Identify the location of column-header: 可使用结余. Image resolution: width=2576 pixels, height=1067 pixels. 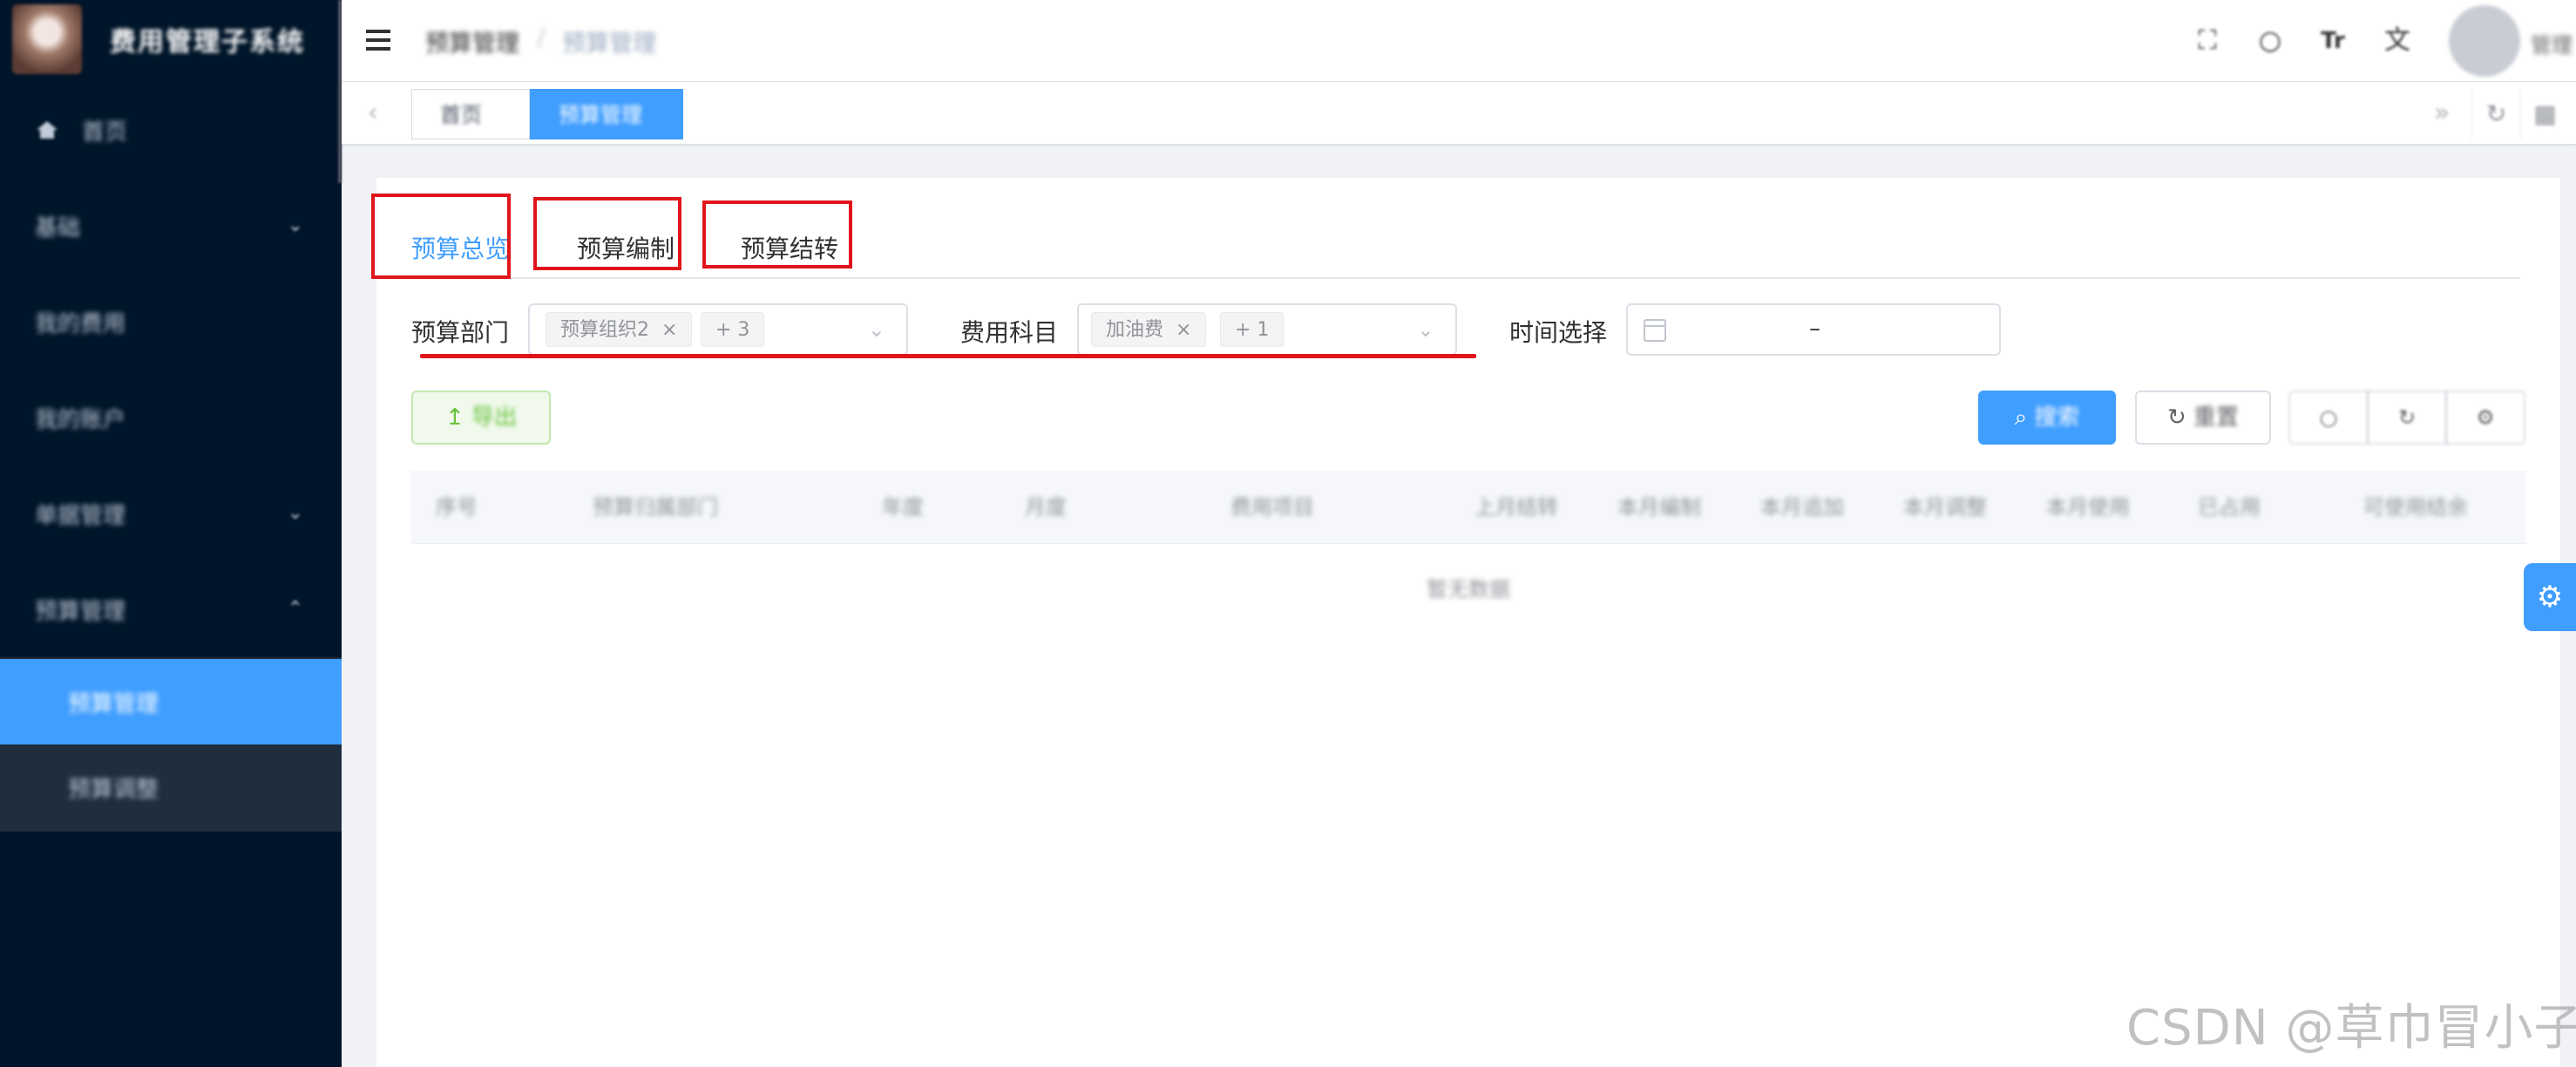
(2415, 507).